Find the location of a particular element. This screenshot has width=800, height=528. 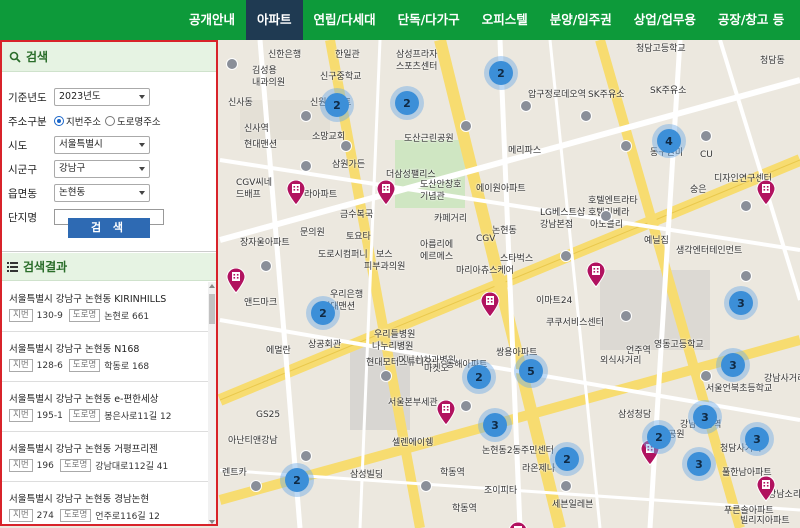

result-jibun: 128-6 is located at coordinates (49, 365).